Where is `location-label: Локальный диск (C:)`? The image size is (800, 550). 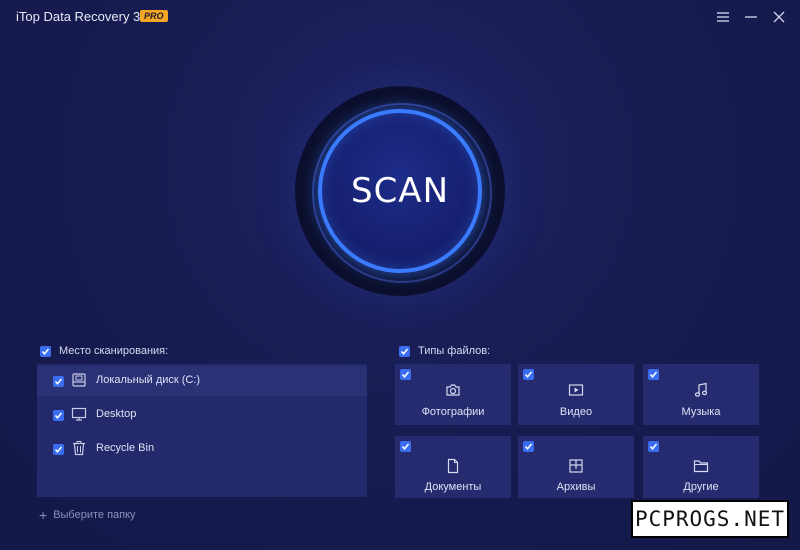
location-label: Локальный диск (C:) is located at coordinates (148, 380).